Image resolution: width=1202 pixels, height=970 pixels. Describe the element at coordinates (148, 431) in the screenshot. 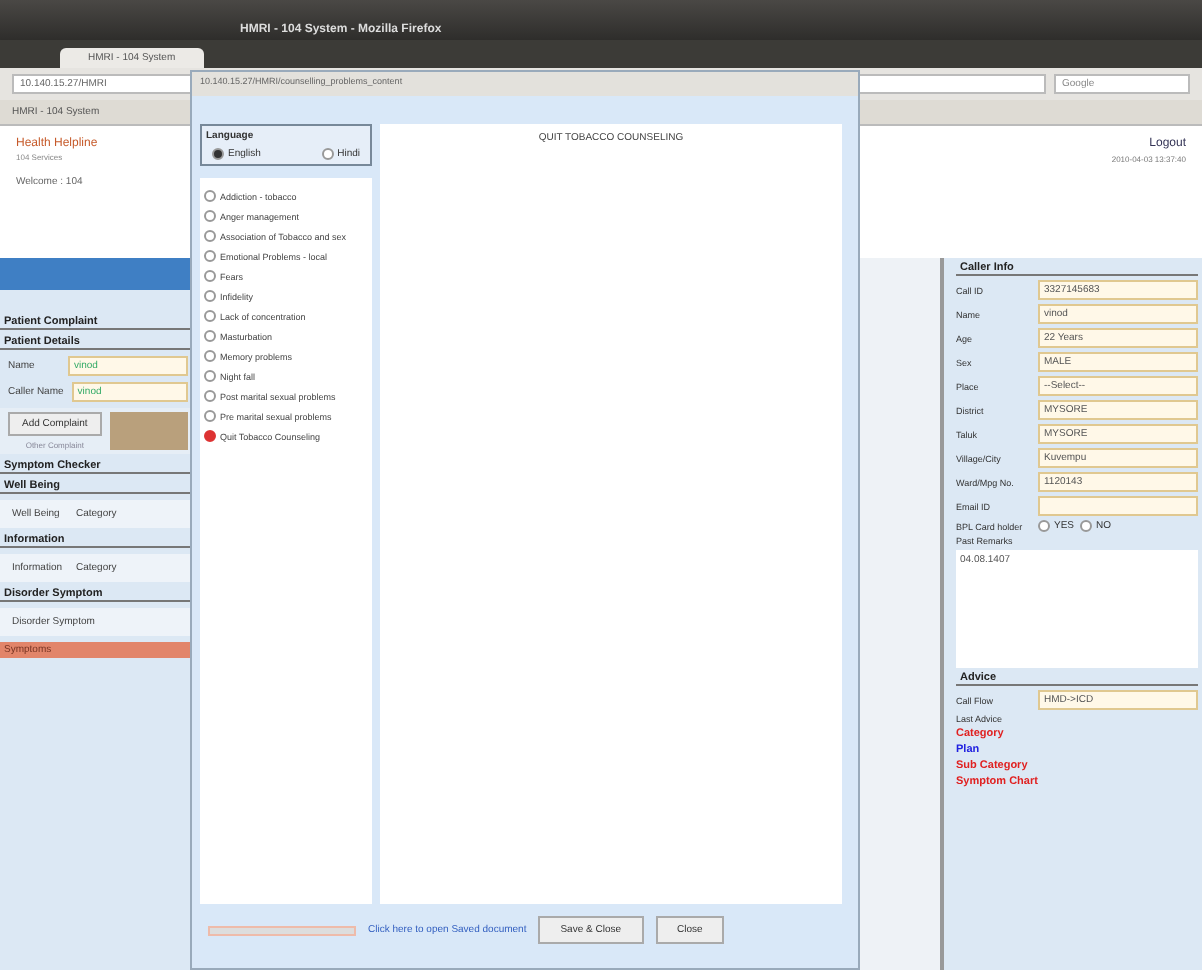

I see `image-area` at that location.